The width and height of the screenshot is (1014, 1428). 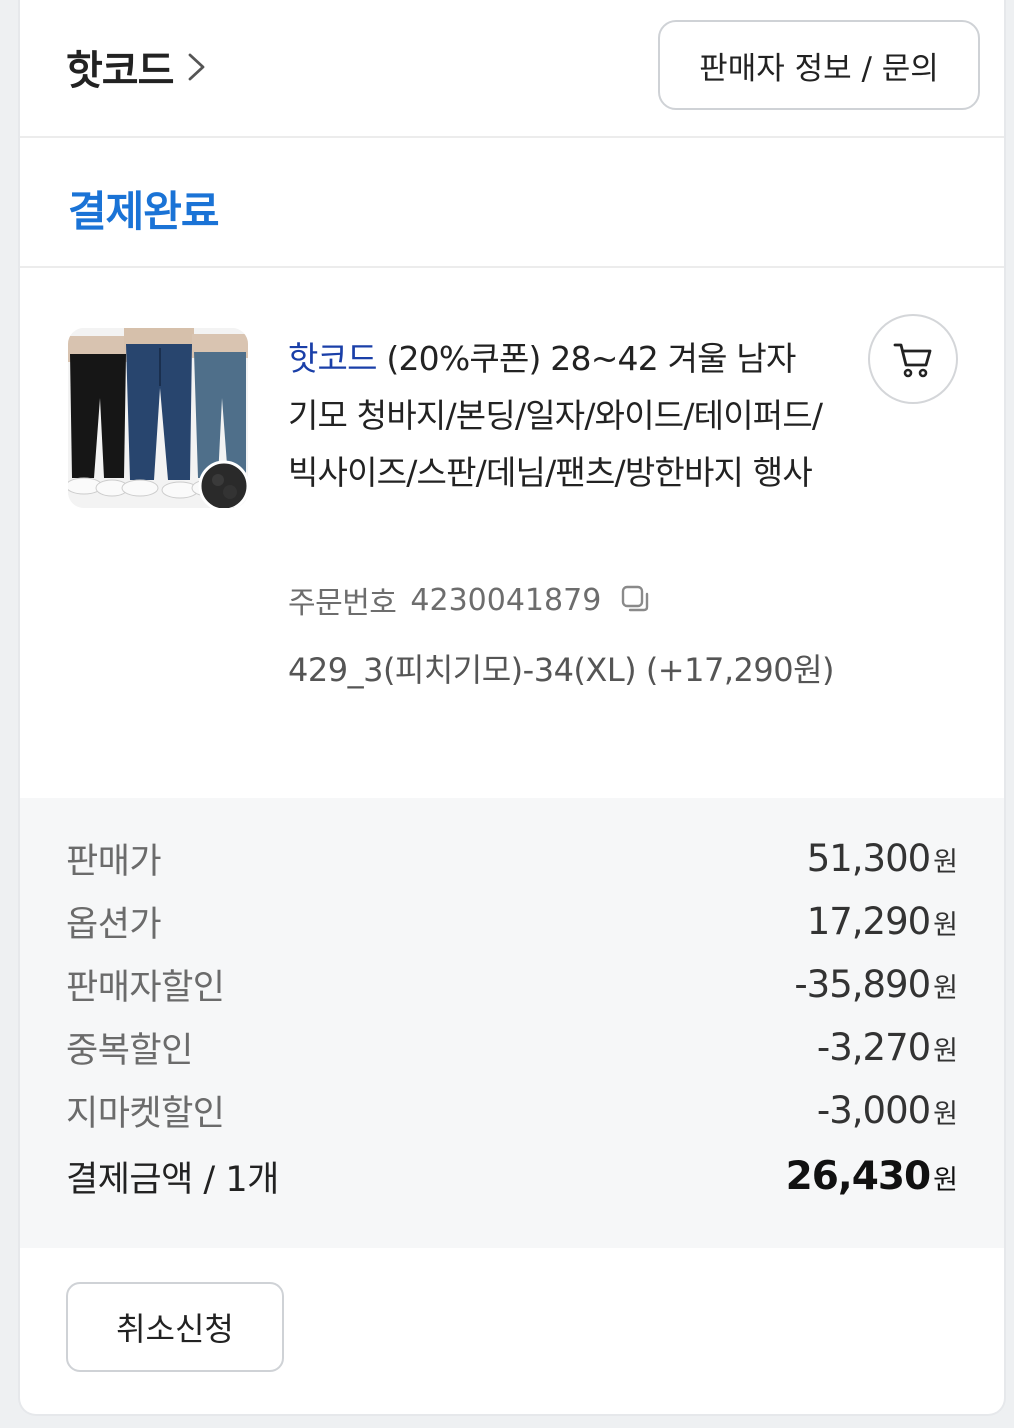 What do you see at coordinates (873, 1047) in the screenshot?
I see `price-amount: -3,270` at bounding box center [873, 1047].